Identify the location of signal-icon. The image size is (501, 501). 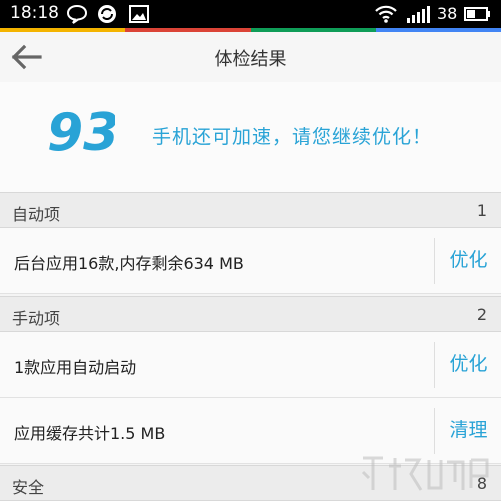
(419, 16).